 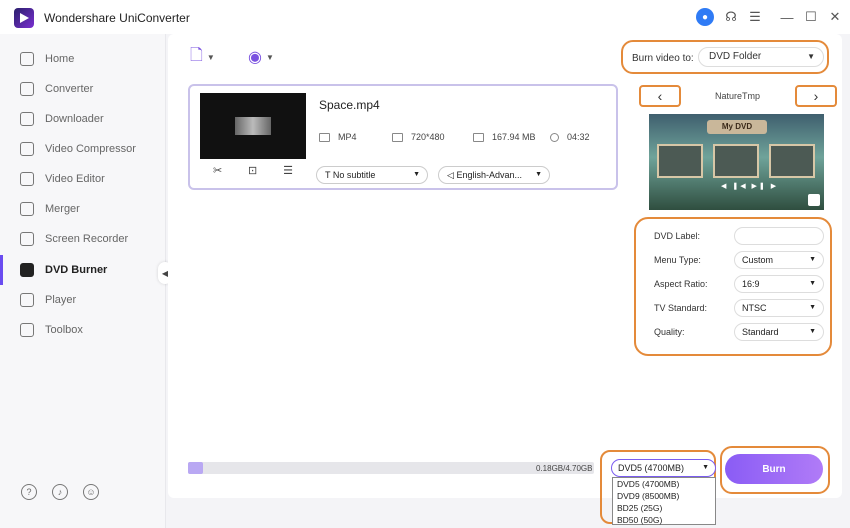 What do you see at coordinates (91, 492) in the screenshot?
I see `feedback-icon: ☺` at bounding box center [91, 492].